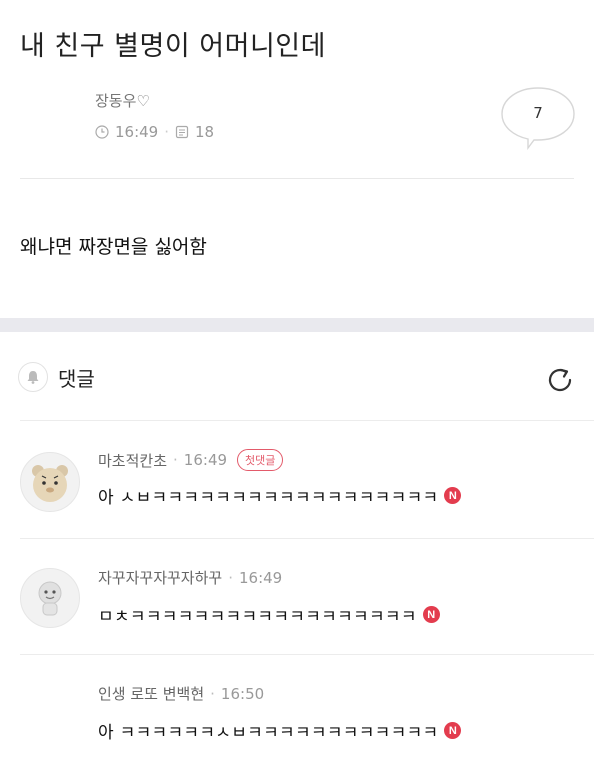 This screenshot has width=594, height=778. What do you see at coordinates (113, 247) in the screenshot?
I see `post-body: 왜냐면 짜장면을 싫어함` at bounding box center [113, 247].